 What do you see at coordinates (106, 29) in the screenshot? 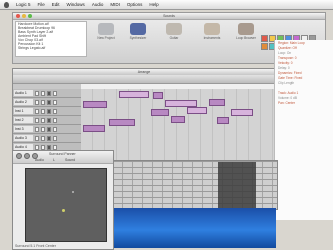
I see `document-stack-icon` at bounding box center [106, 29].